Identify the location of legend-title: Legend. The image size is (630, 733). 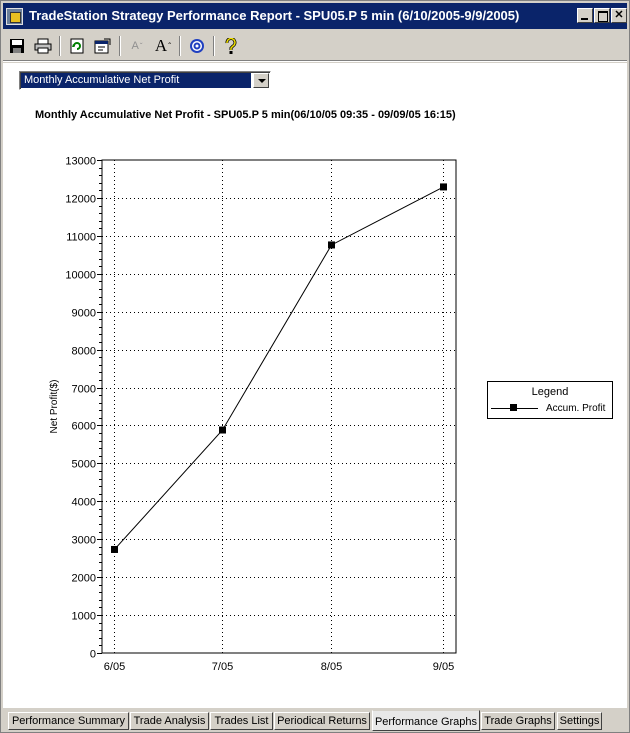
(550, 392).